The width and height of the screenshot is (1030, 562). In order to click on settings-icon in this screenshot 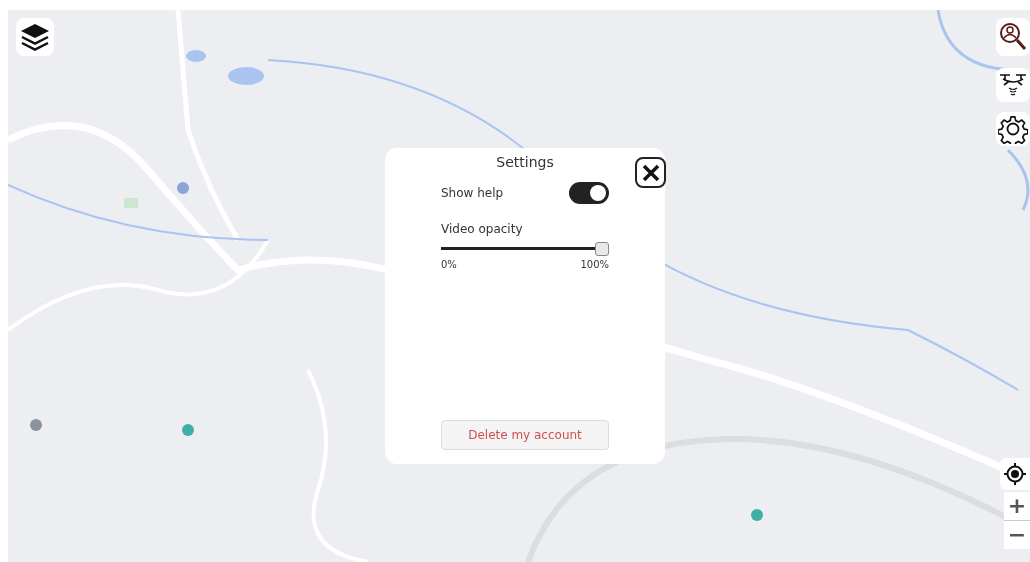, I will do `click(1013, 129)`.